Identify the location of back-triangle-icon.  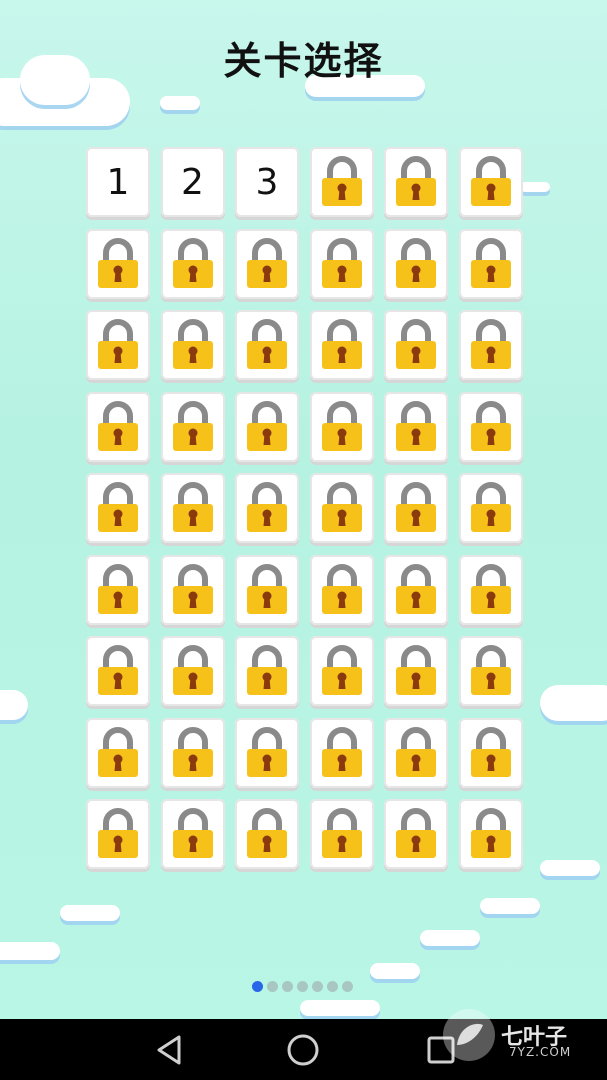
(170, 1050).